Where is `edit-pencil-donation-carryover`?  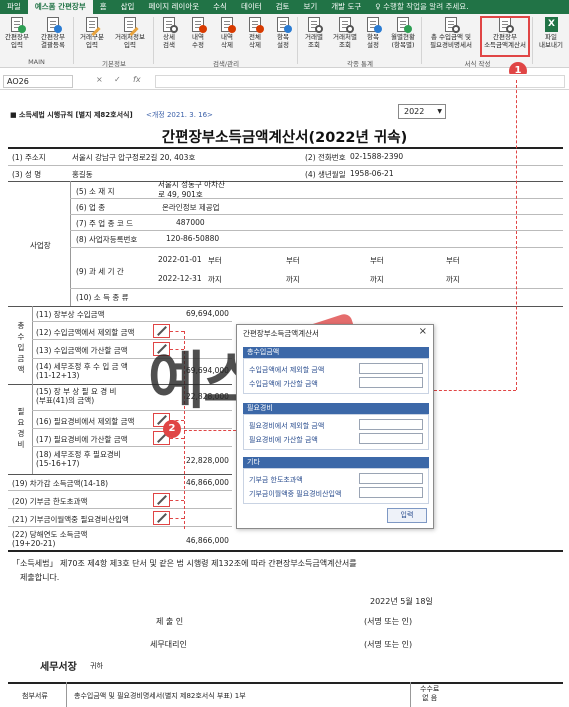 edit-pencil-donation-carryover is located at coordinates (161, 518).